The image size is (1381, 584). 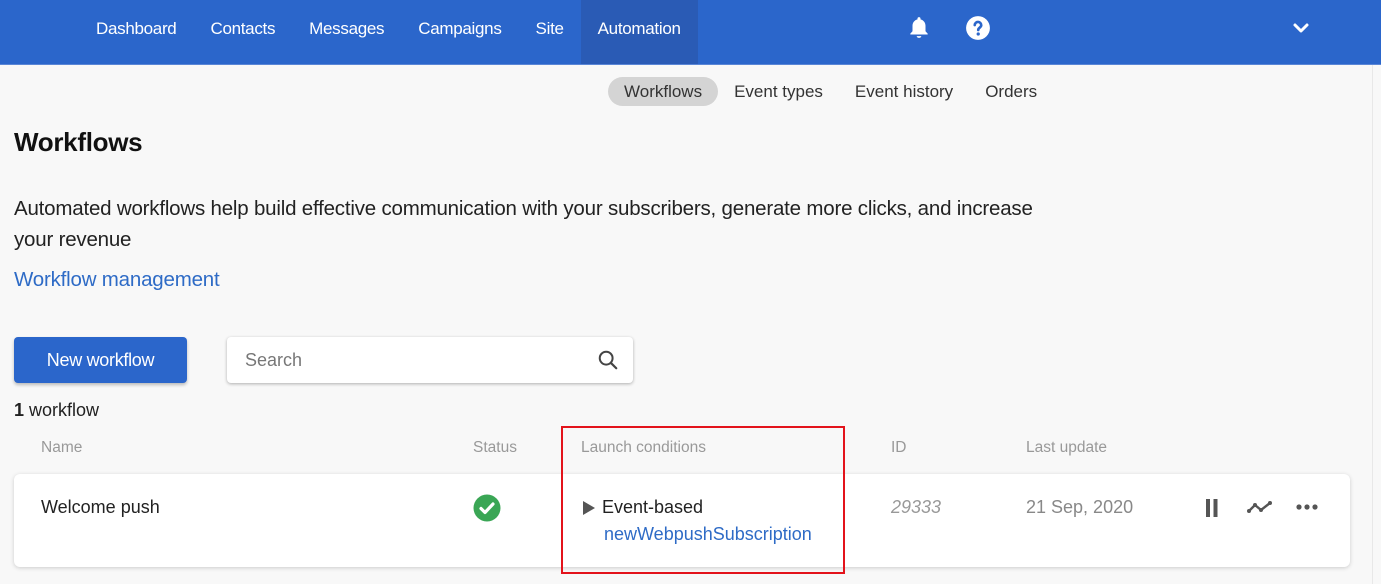 I want to click on trigger-type: Event-based, so click(x=653, y=507).